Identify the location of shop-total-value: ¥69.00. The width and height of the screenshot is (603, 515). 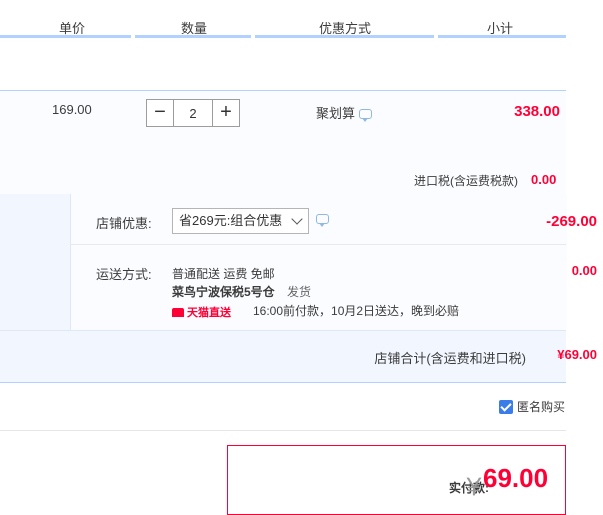
(577, 354).